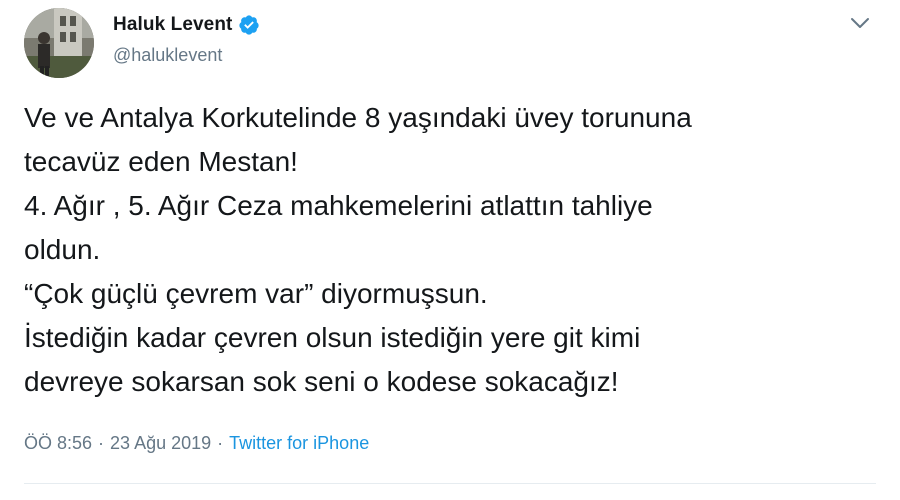 The width and height of the screenshot is (900, 500). I want to click on author-name-row: Haluk Levent, so click(186, 25).